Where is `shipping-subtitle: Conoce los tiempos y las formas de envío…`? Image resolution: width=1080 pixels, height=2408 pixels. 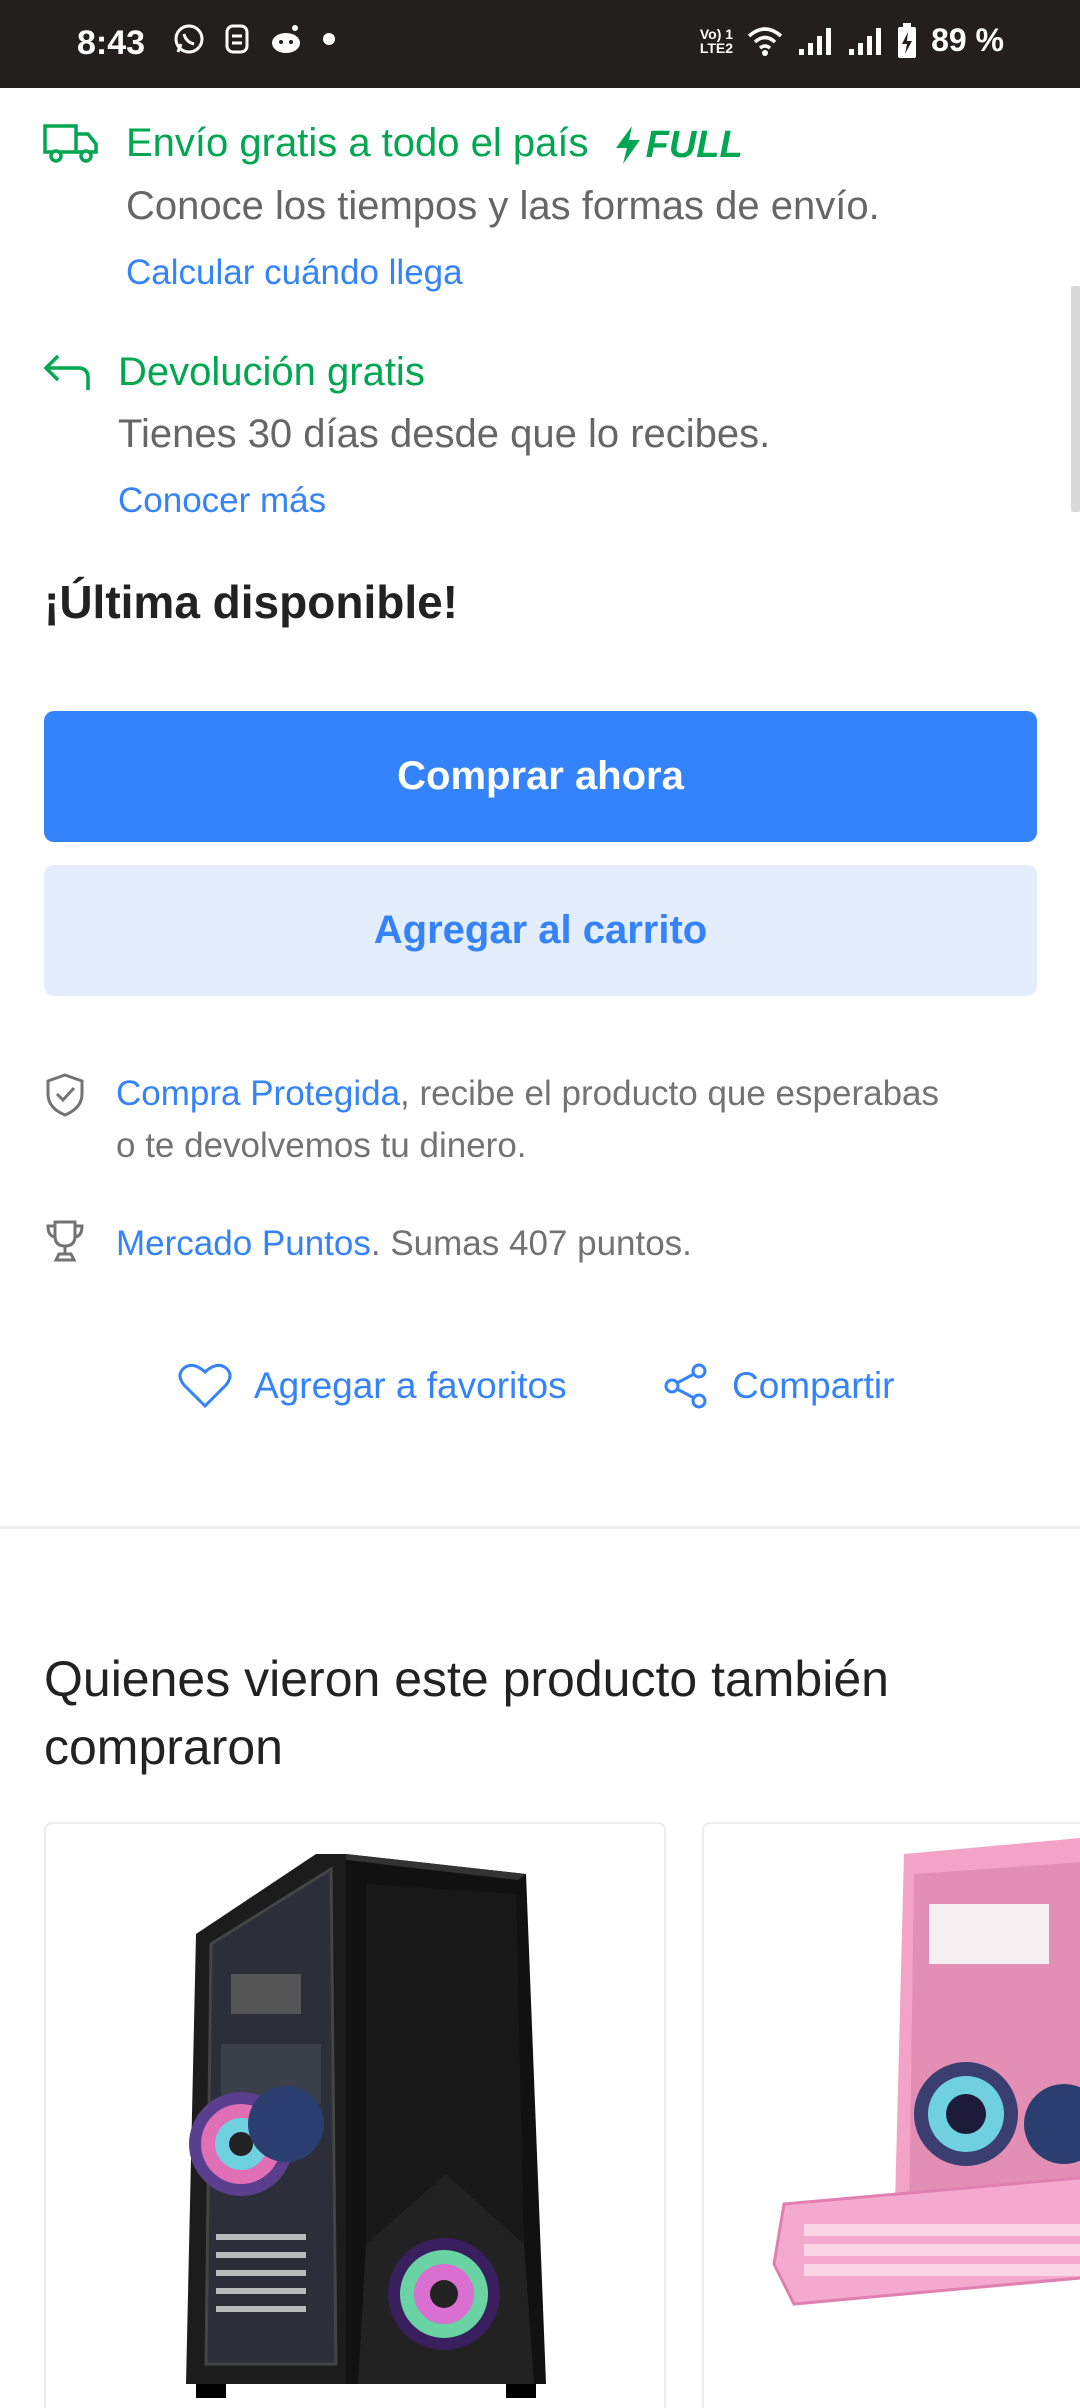
shipping-subtitle: Conoce los tiempos y las formas de envío… is located at coordinates (503, 206).